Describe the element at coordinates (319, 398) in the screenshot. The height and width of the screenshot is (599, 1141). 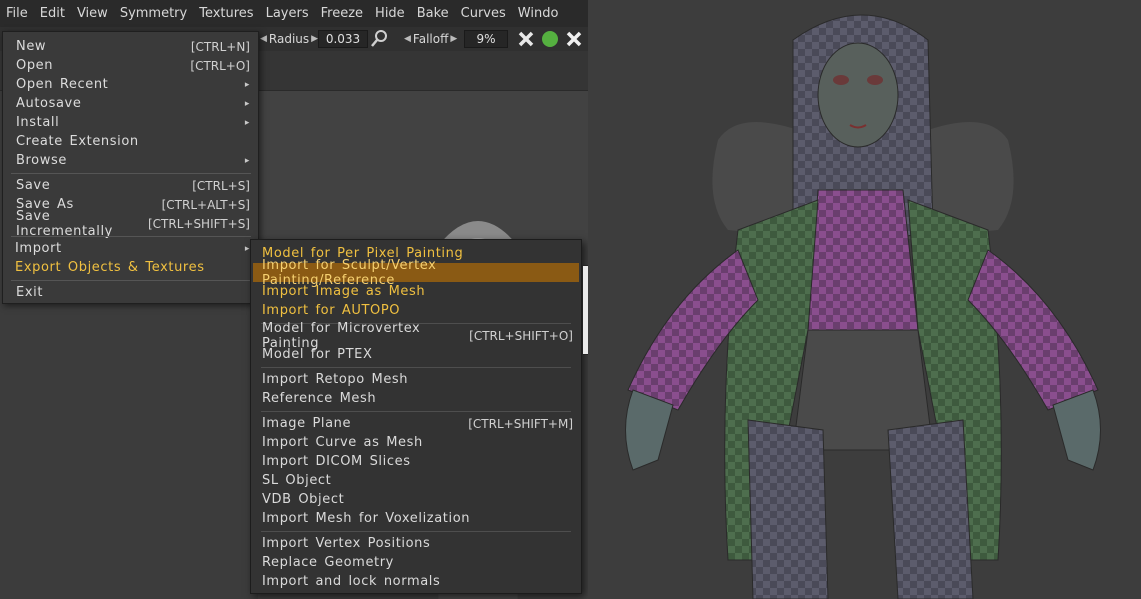
I see `menu-item-label: Reference Mesh` at that location.